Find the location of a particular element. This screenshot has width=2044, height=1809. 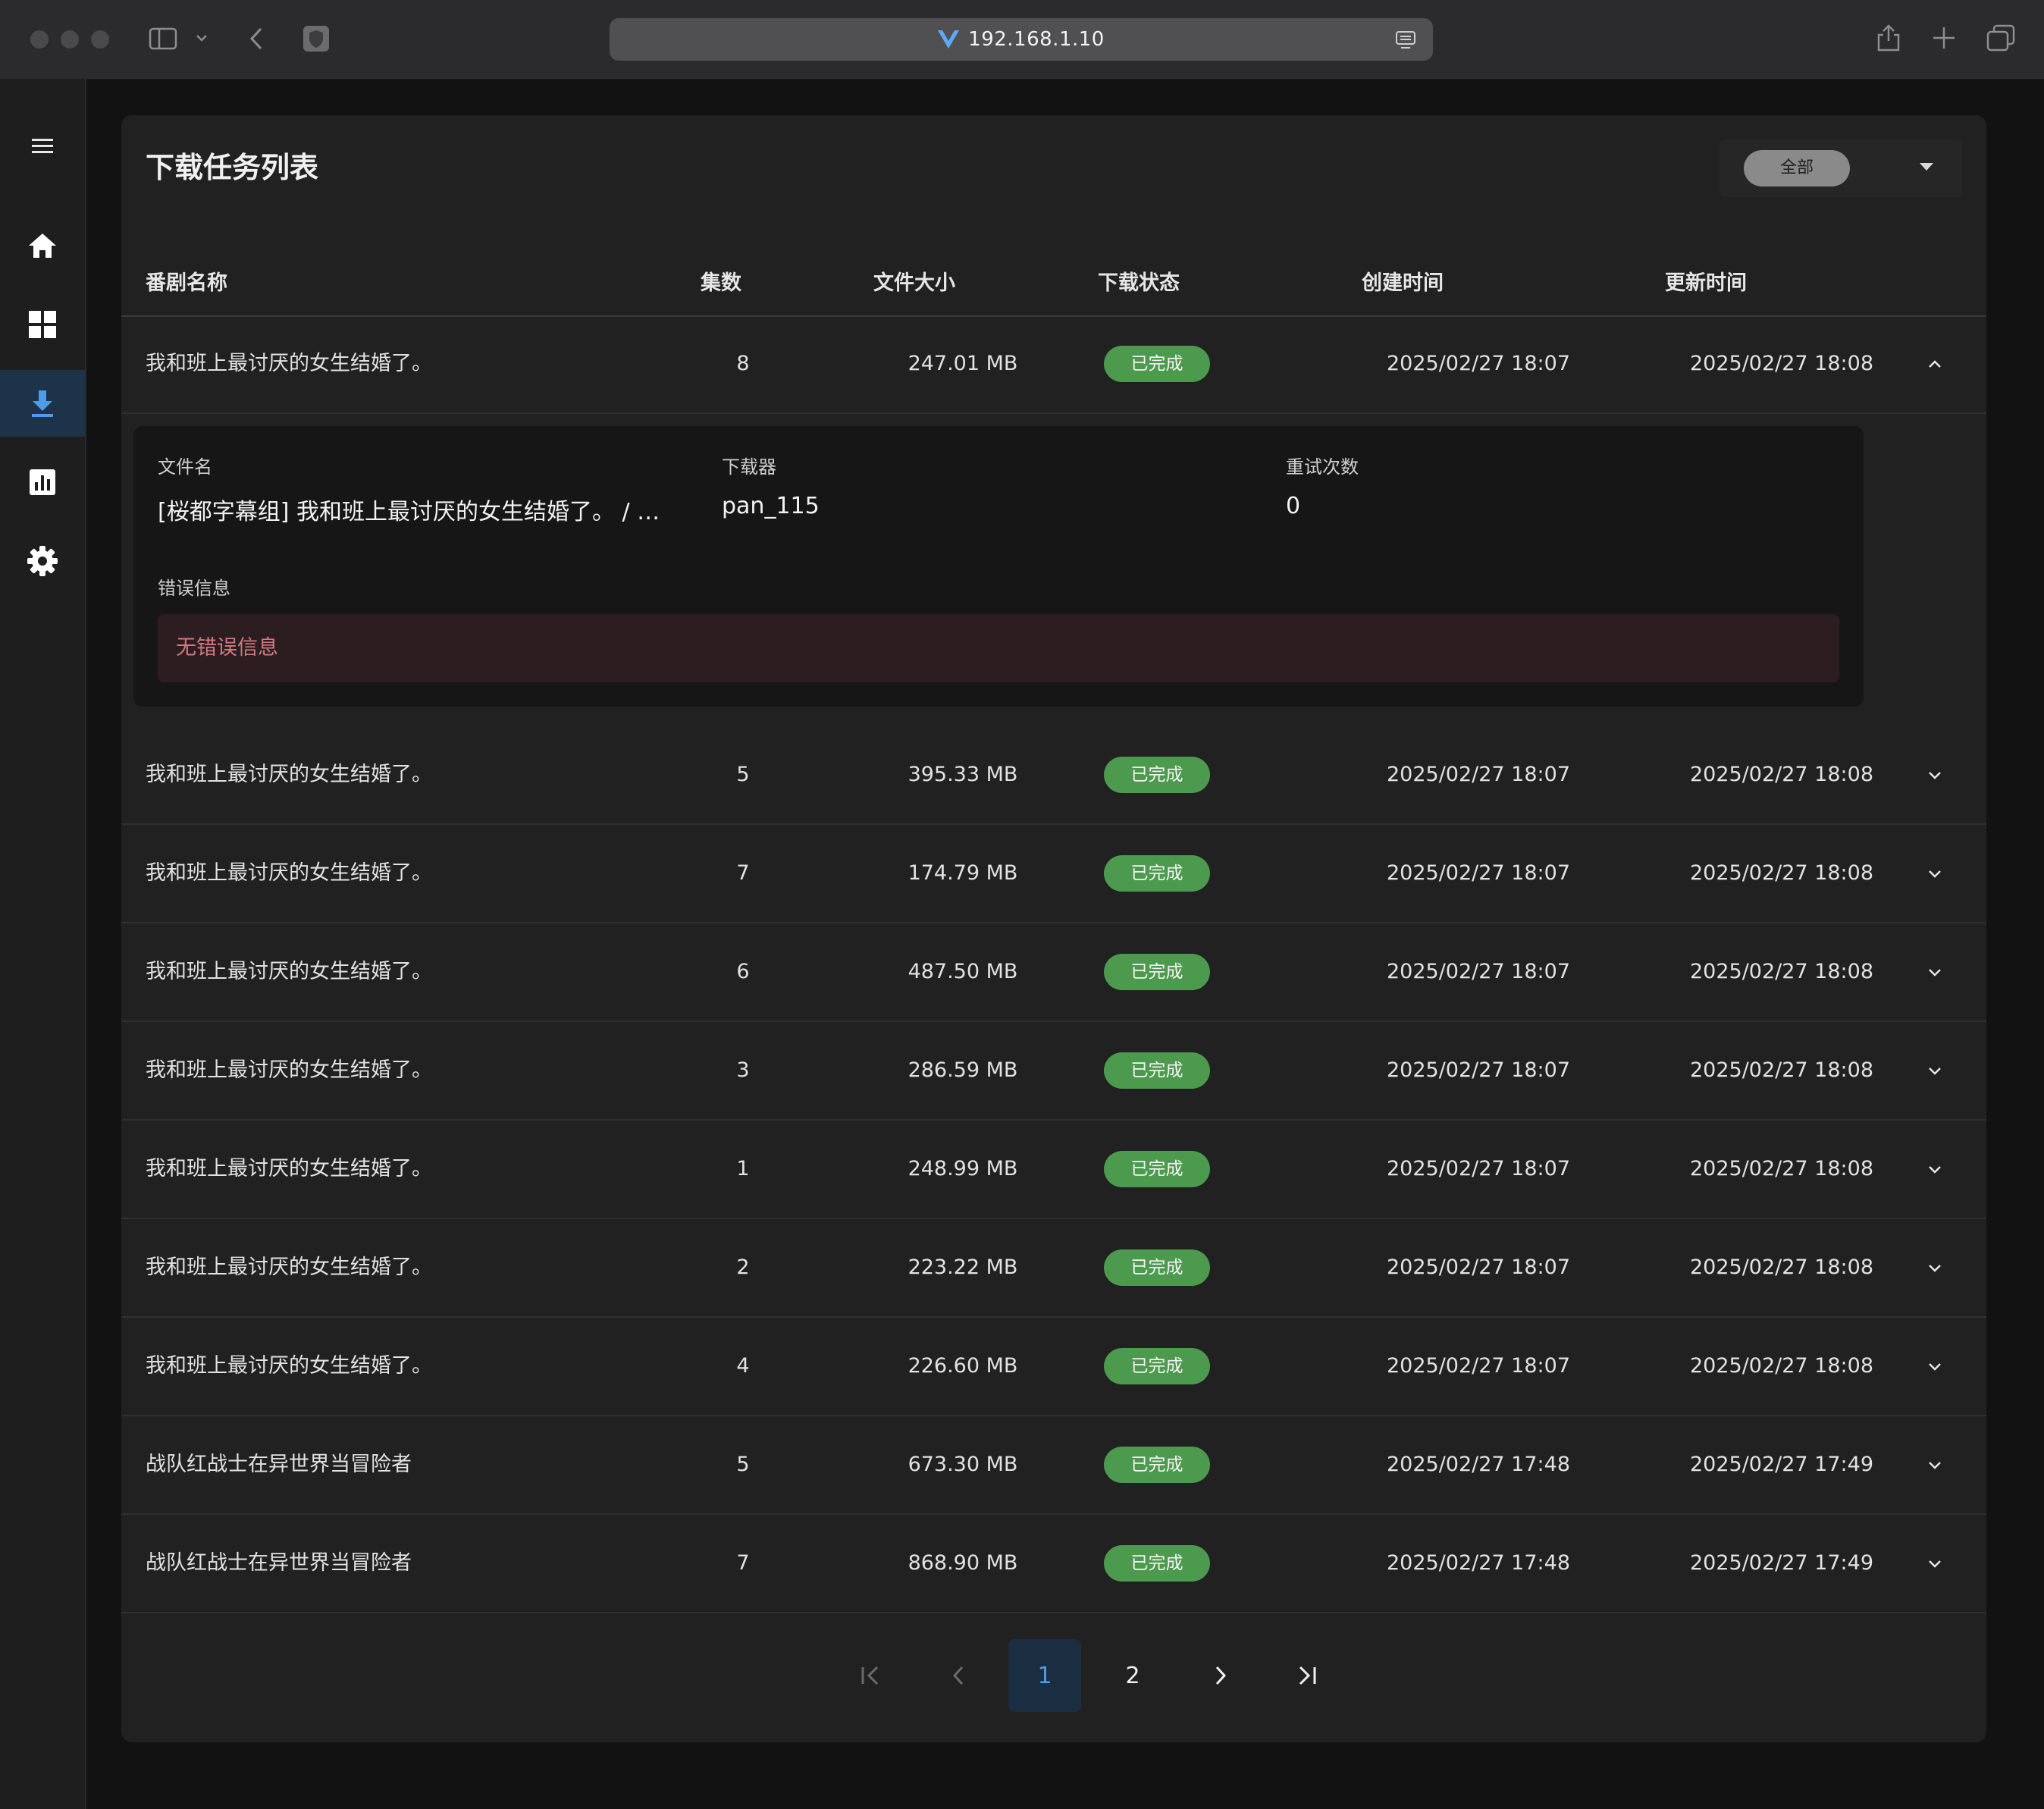

error-info-label: 错误信息 is located at coordinates (194, 588).